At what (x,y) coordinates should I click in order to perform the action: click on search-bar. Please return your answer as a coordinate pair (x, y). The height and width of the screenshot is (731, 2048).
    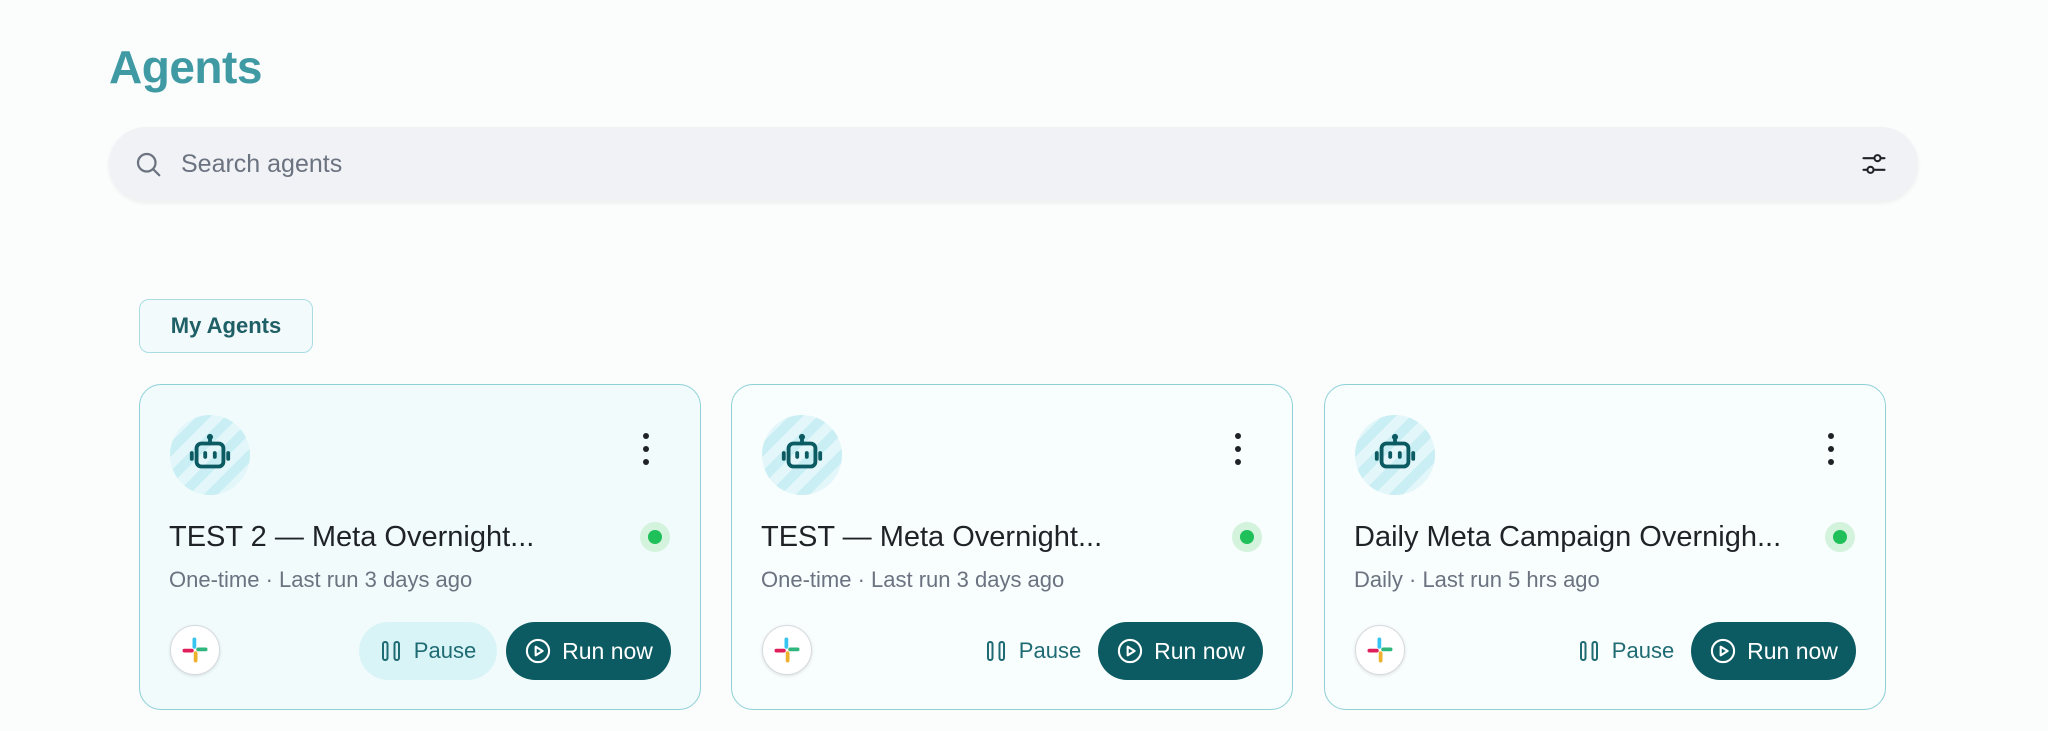
    Looking at the image, I should click on (1013, 164).